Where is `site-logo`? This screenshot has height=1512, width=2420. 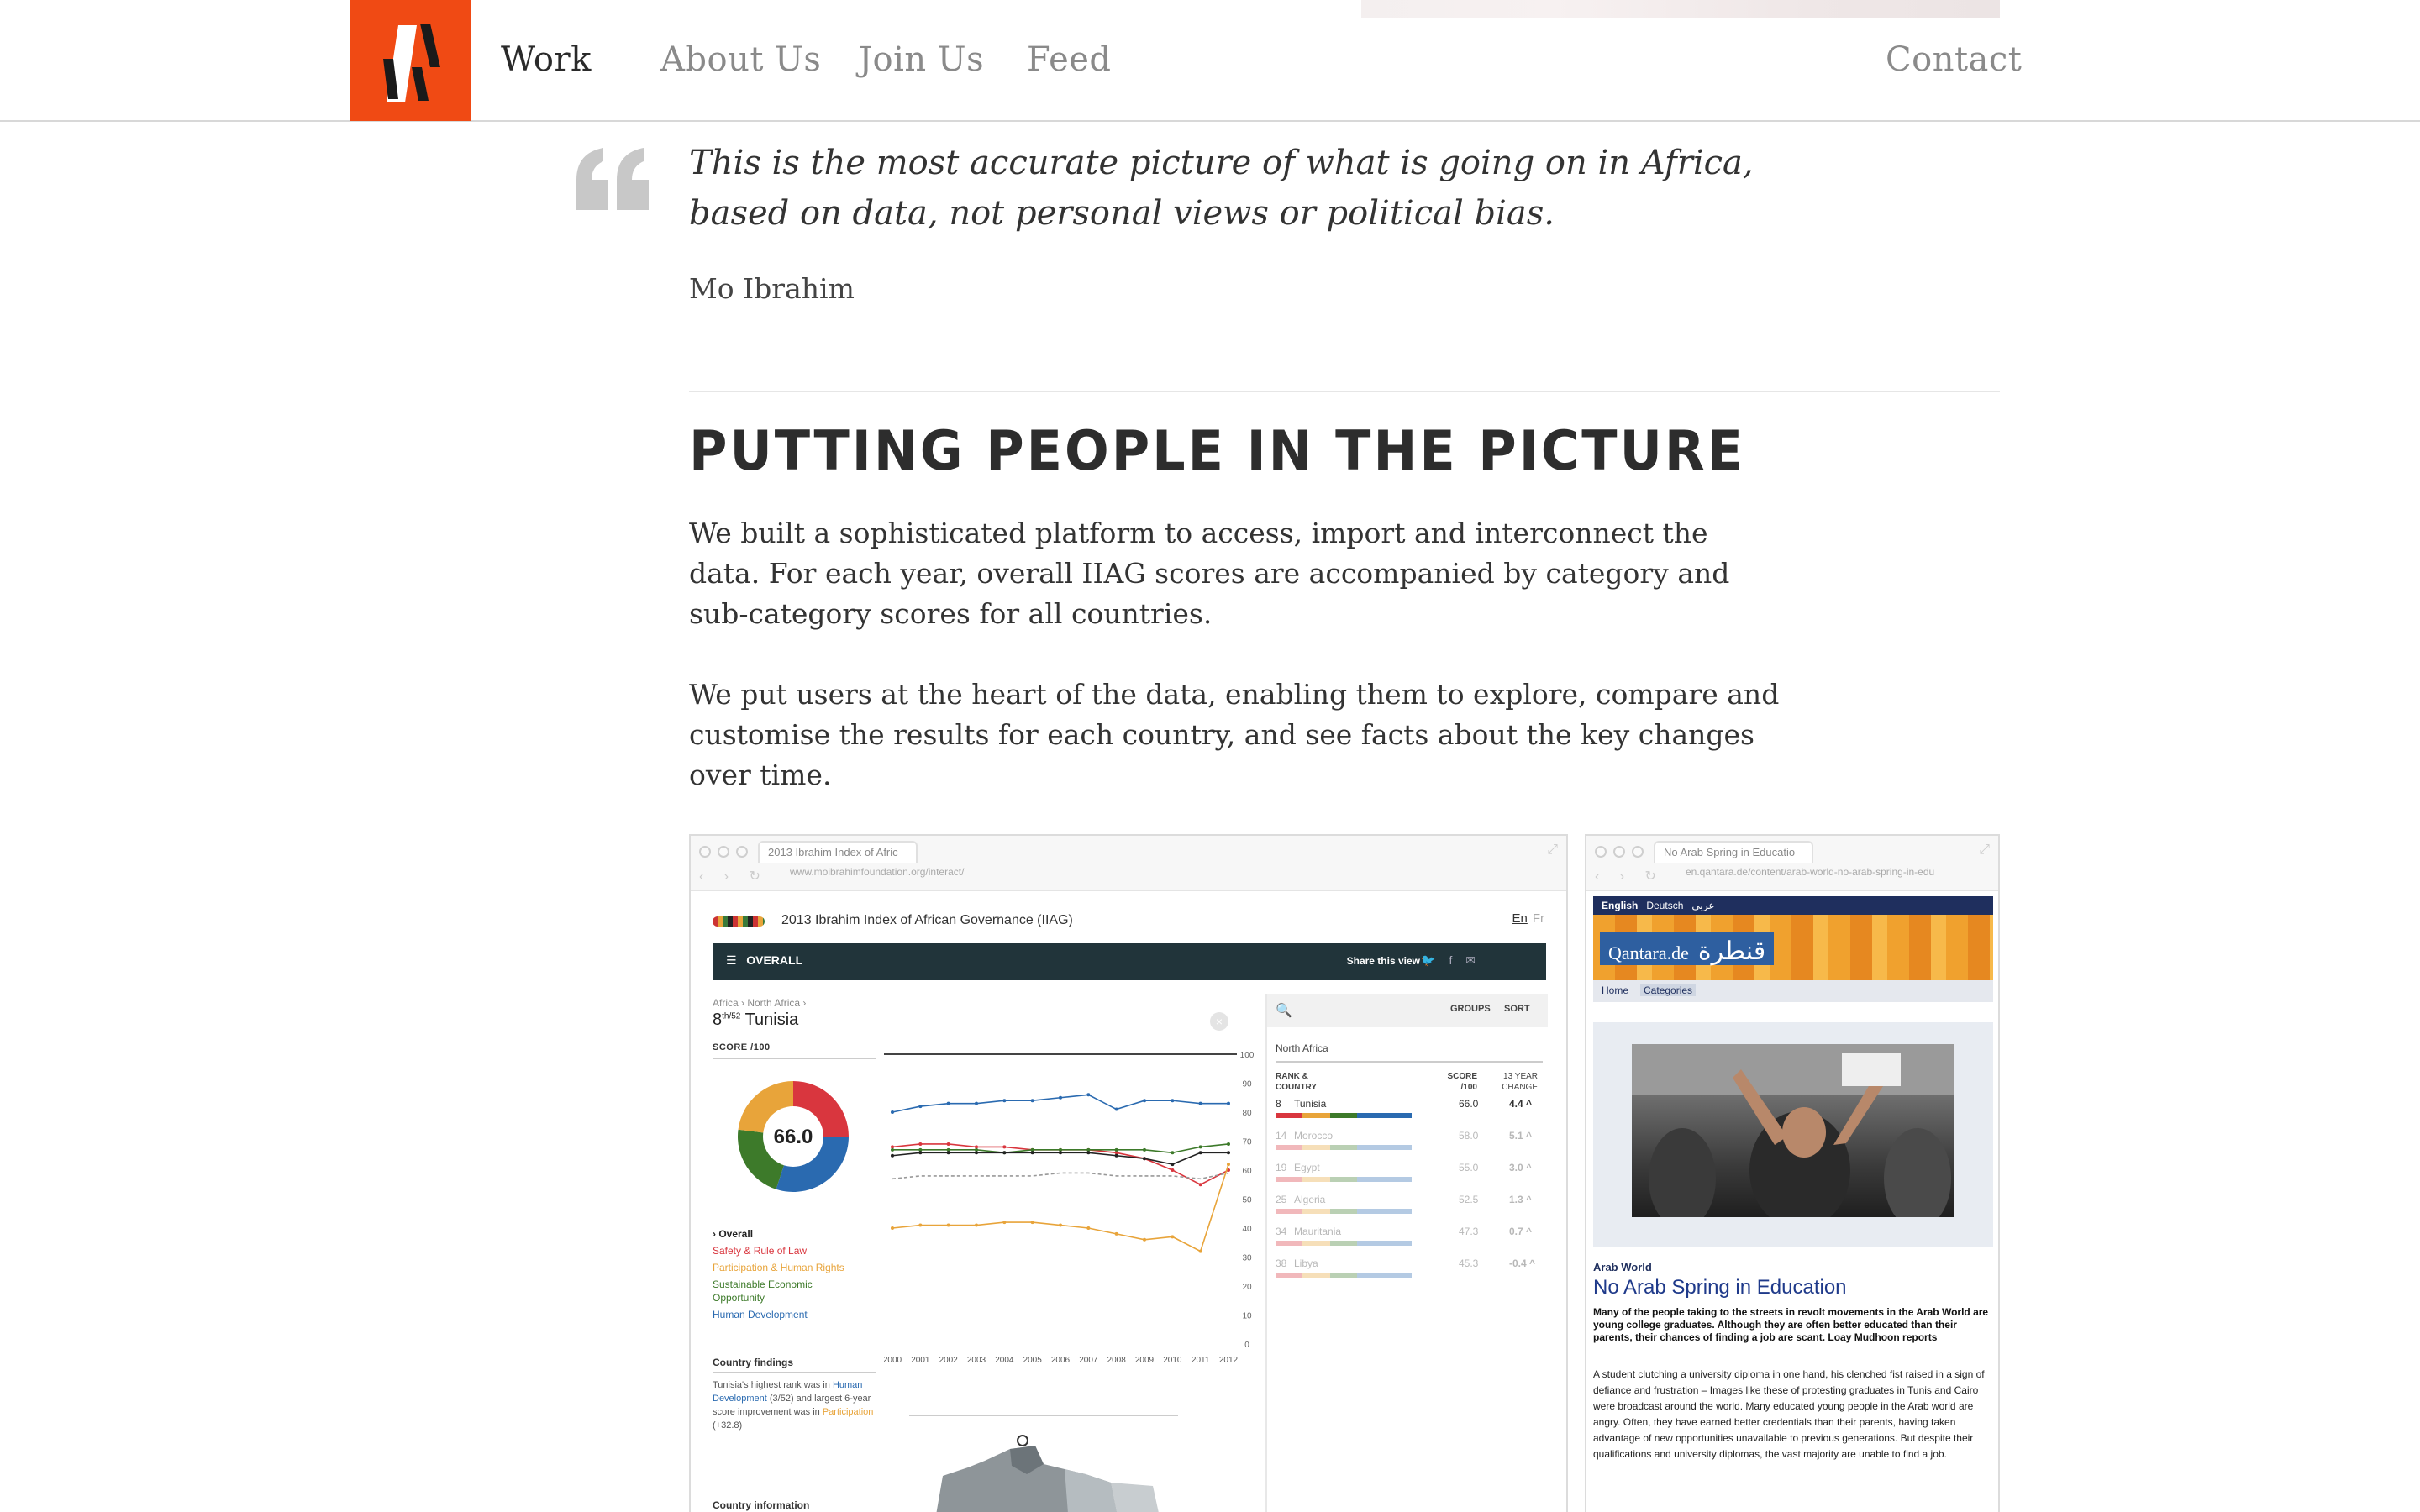
site-logo is located at coordinates (411, 60).